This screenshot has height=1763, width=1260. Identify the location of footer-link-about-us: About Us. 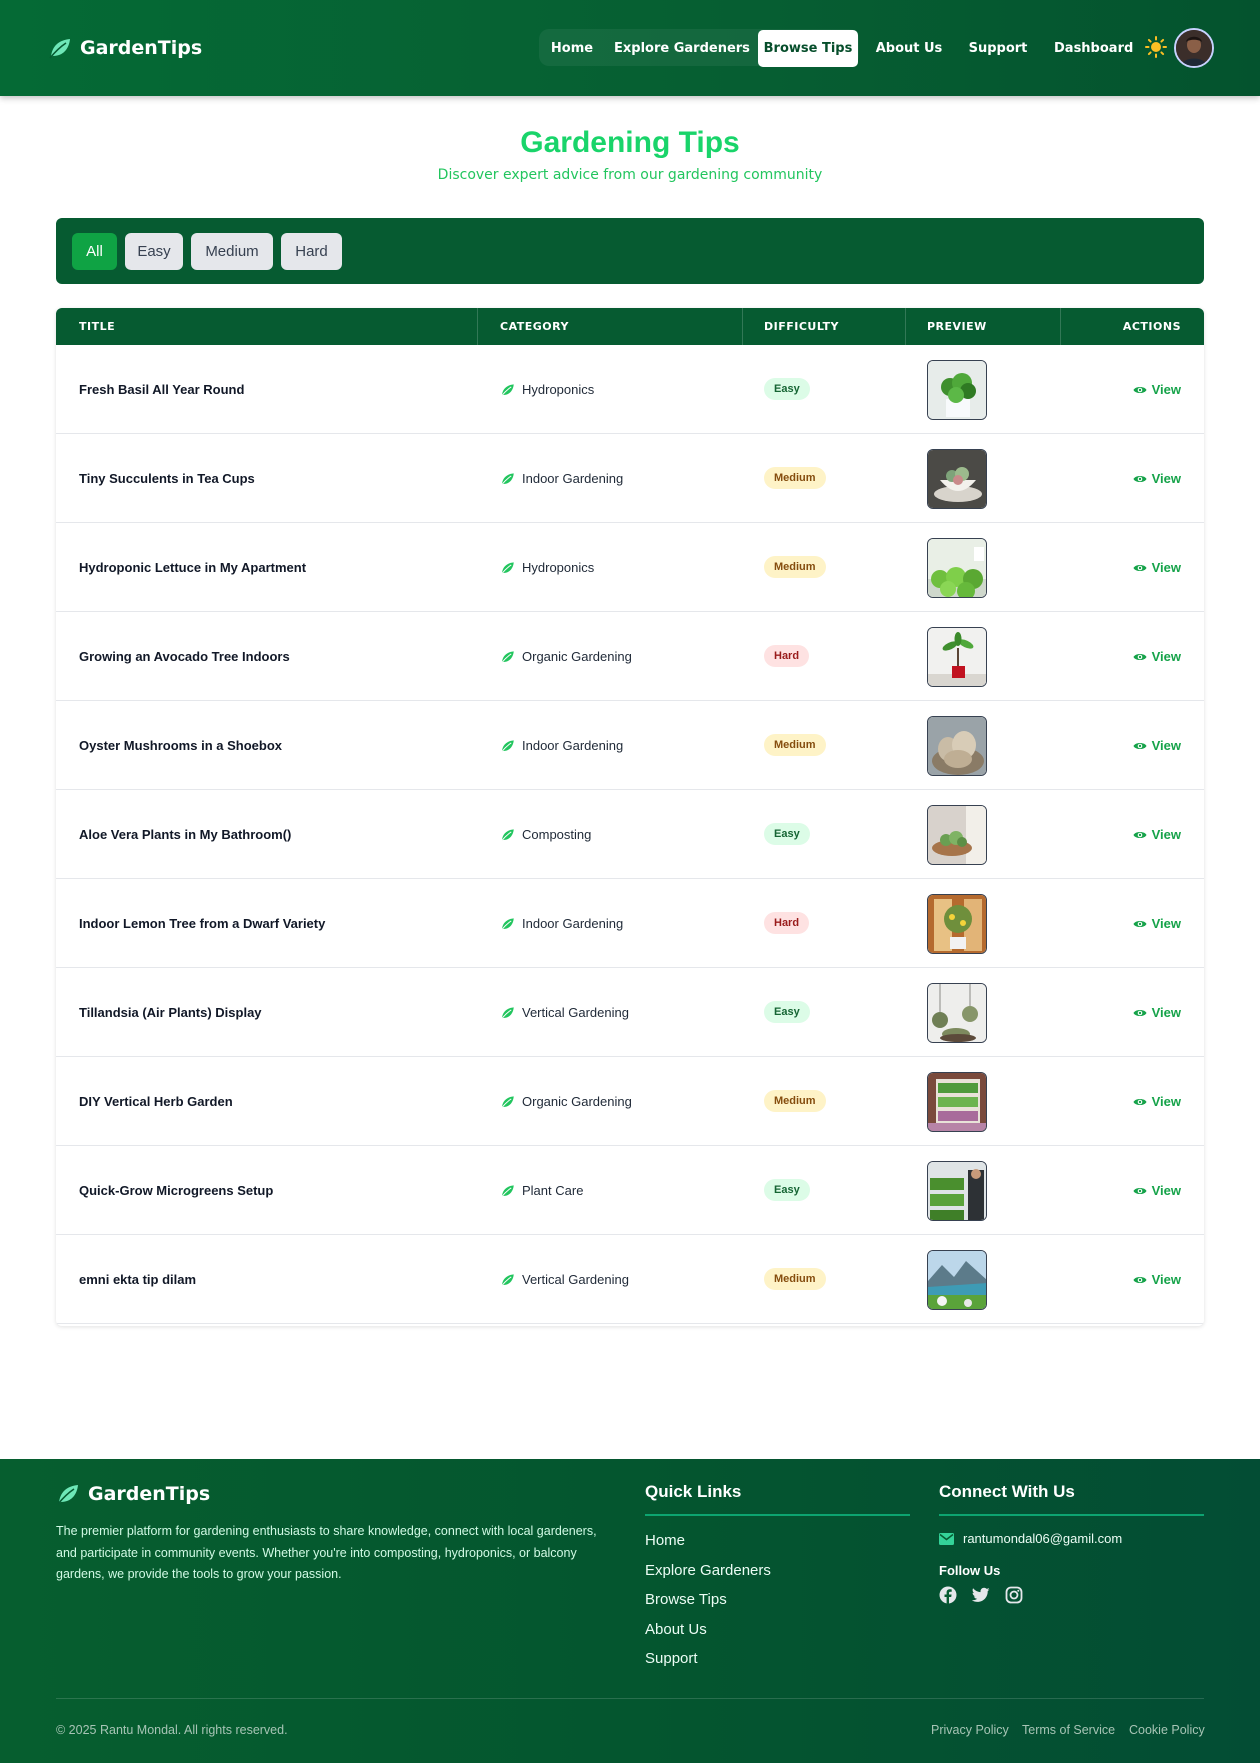
(676, 1629).